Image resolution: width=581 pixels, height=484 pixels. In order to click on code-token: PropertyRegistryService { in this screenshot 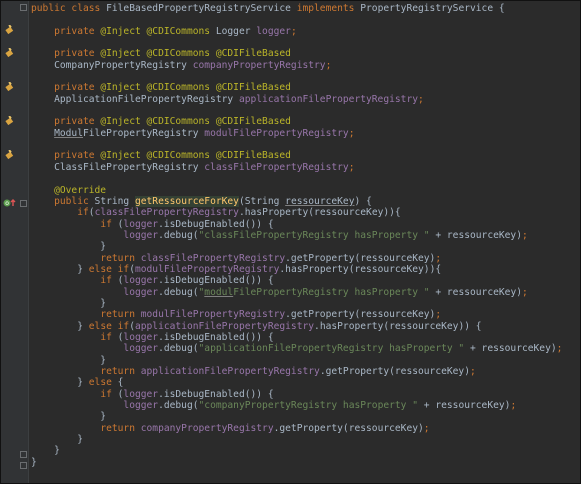, I will do `click(432, 8)`.